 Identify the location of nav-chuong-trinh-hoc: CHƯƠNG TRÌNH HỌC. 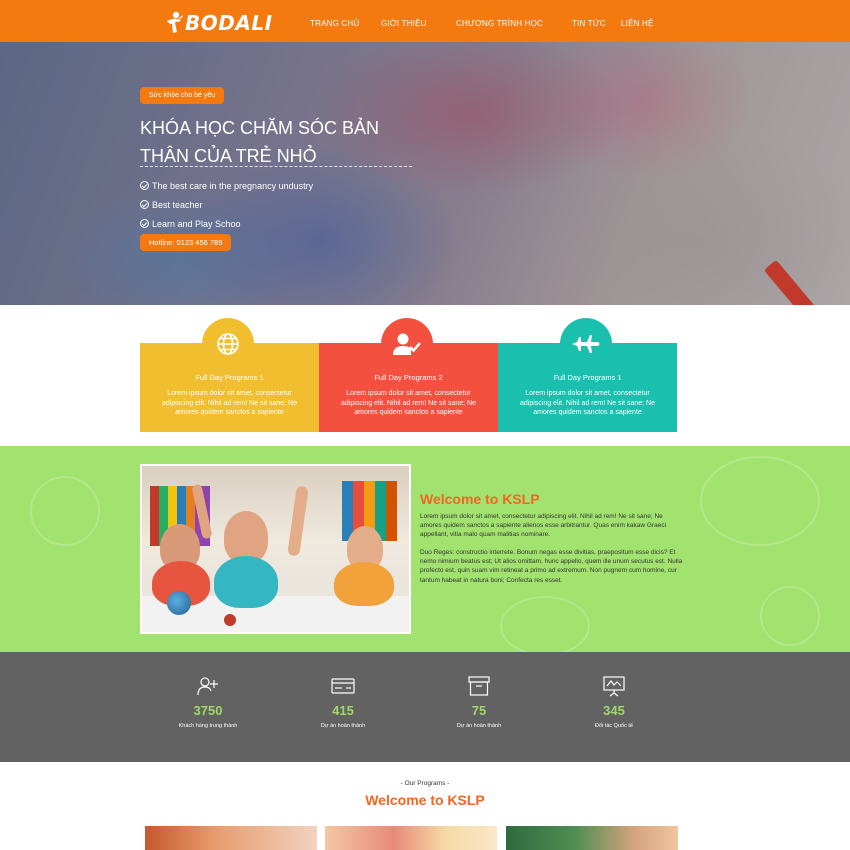
(499, 23).